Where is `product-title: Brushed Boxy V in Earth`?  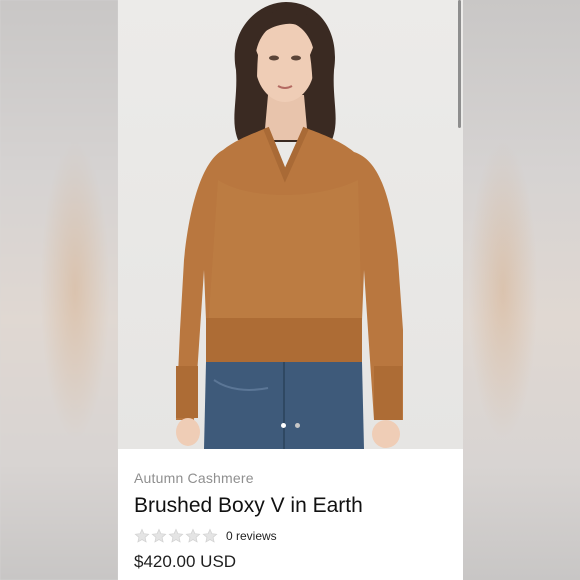 product-title: Brushed Boxy V in Earth is located at coordinates (248, 505).